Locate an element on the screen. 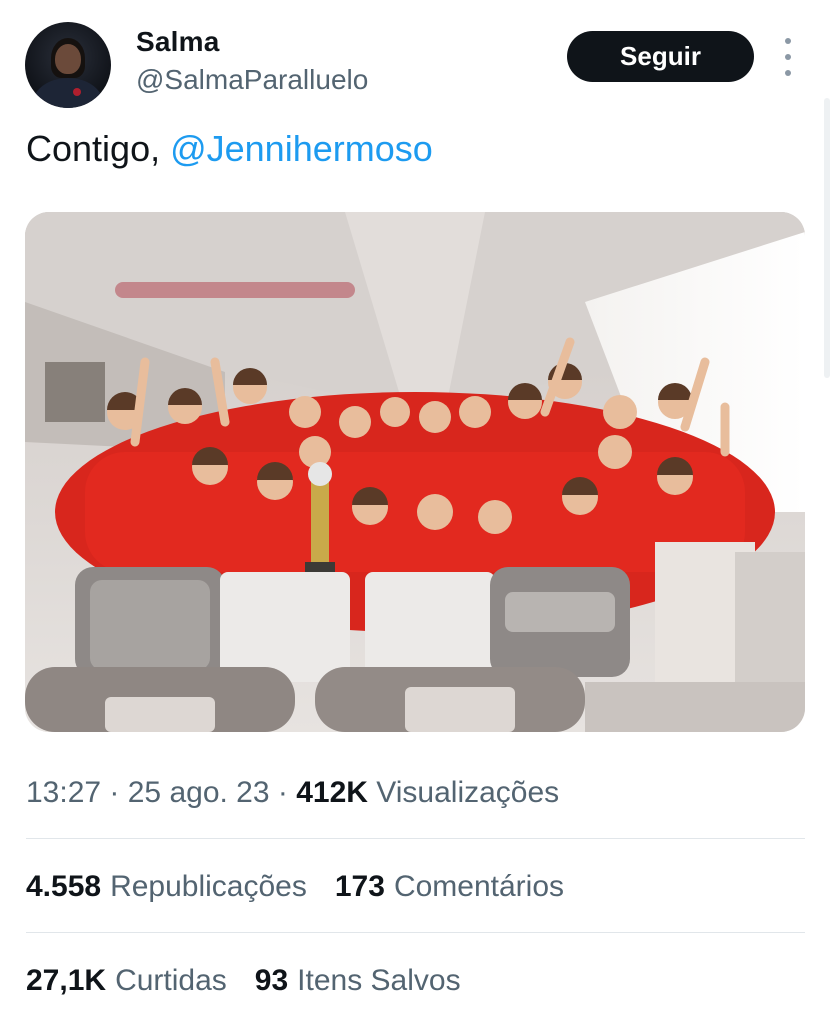 Image resolution: width=830 pixels, height=1024 pixels. scrollbar is located at coordinates (827, 238).